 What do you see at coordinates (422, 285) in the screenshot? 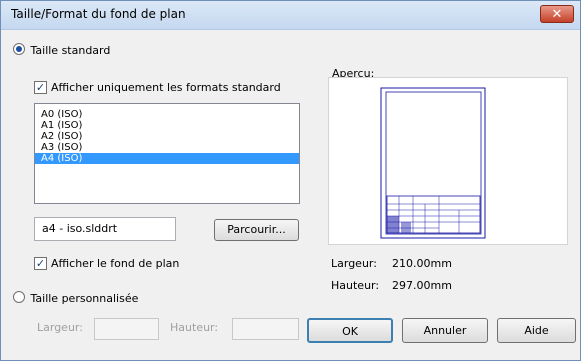
I see `preview-height-value: 297.00mm` at bounding box center [422, 285].